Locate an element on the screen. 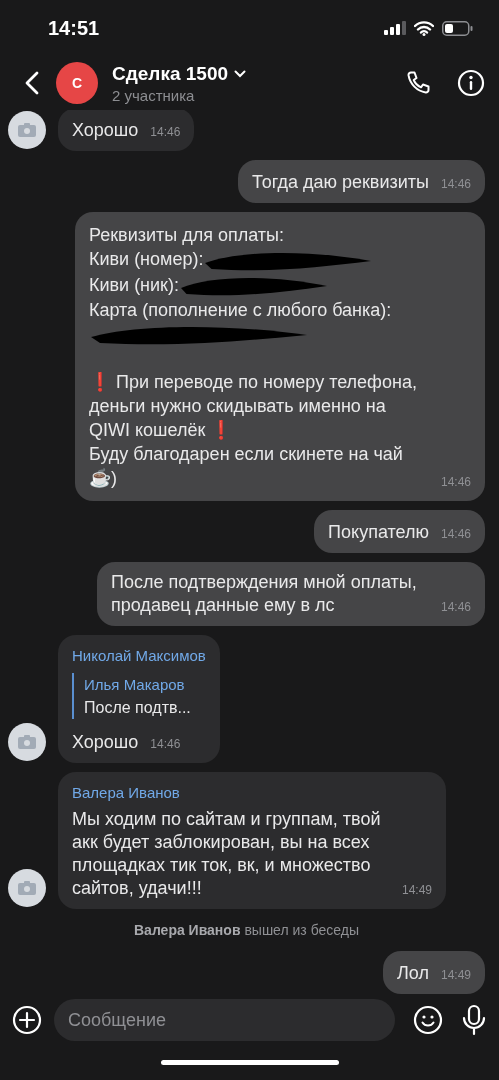 This screenshot has height=1080, width=499. message-bubble: Тогда даю реквизиты 14:46 is located at coordinates (361, 182).